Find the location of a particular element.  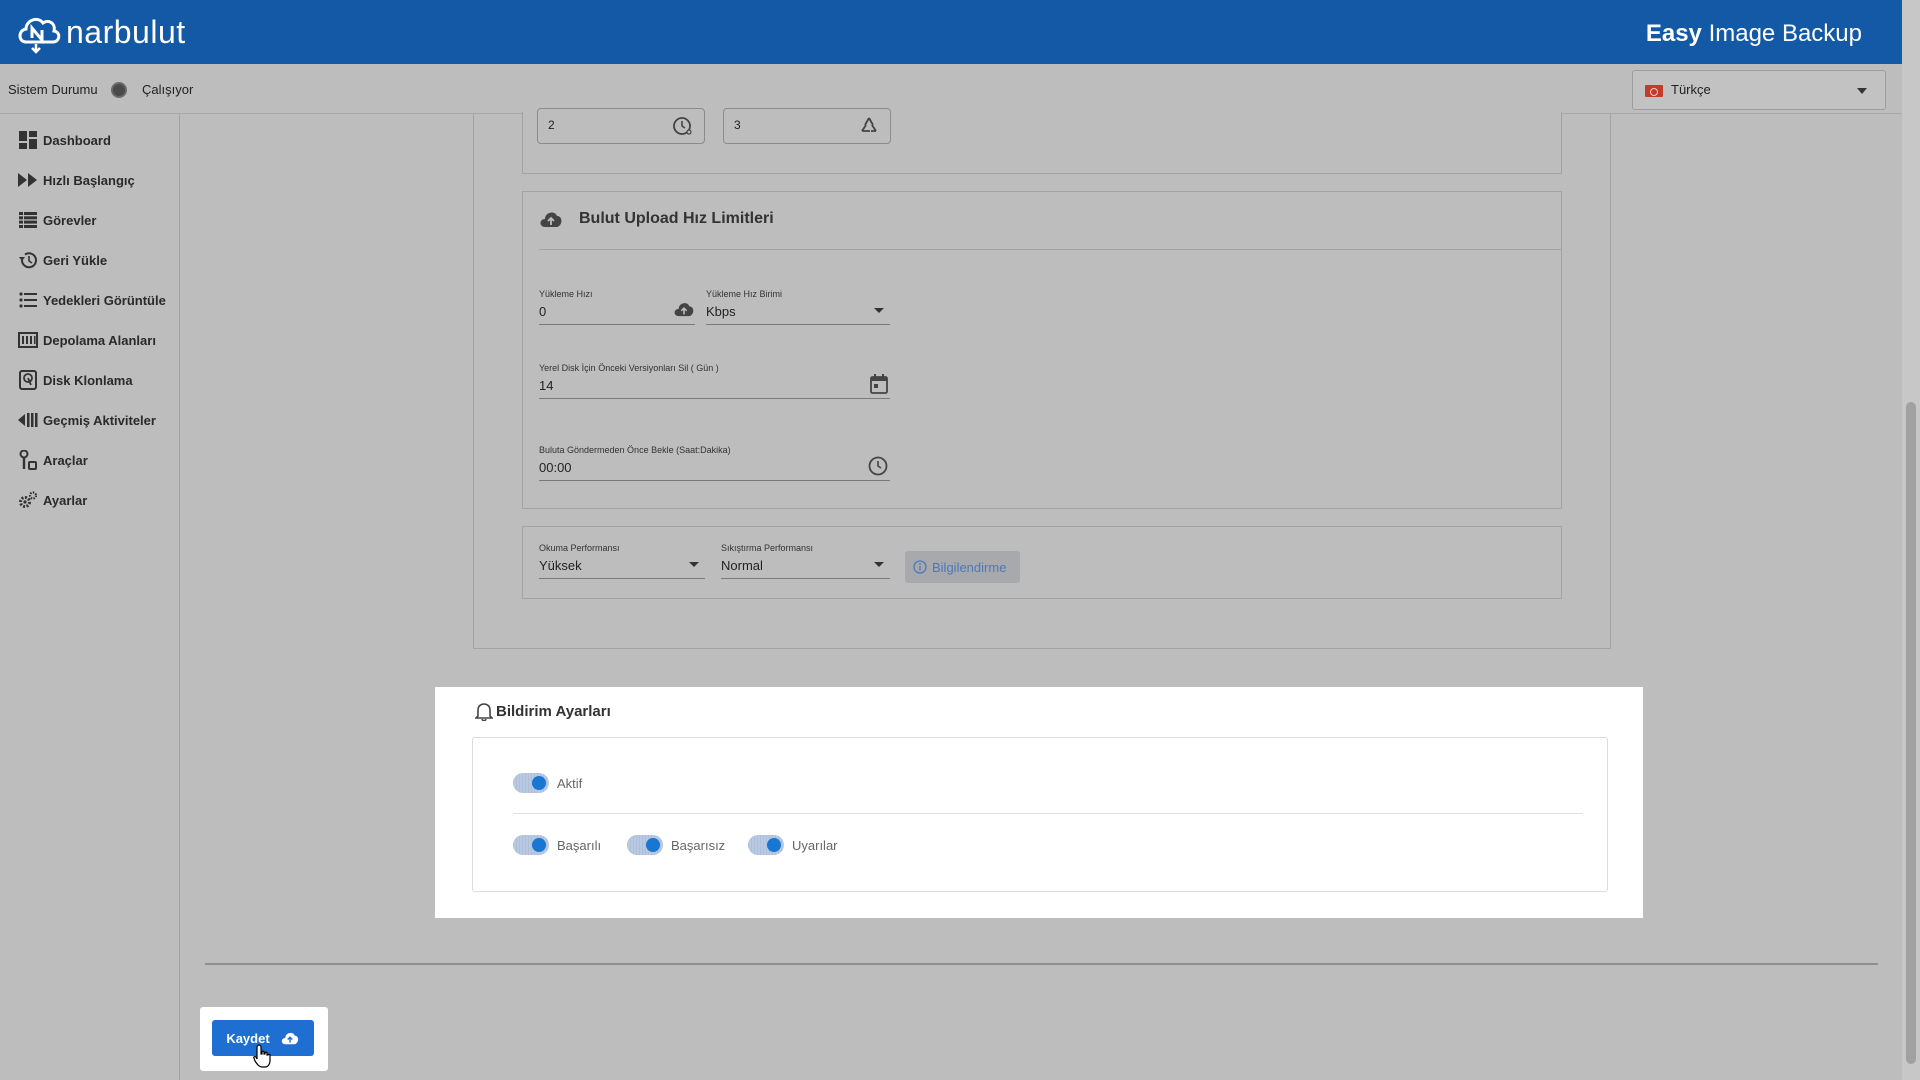

info-icon is located at coordinates (920, 567).